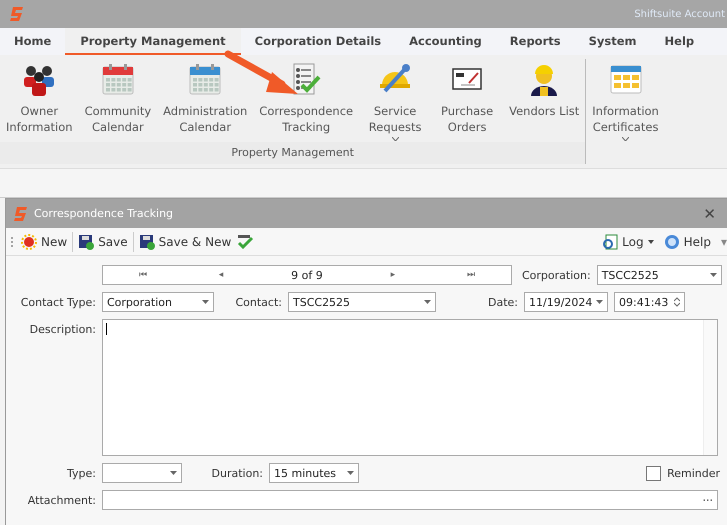 The image size is (727, 525). I want to click on toolbar-button: Log, so click(628, 242).